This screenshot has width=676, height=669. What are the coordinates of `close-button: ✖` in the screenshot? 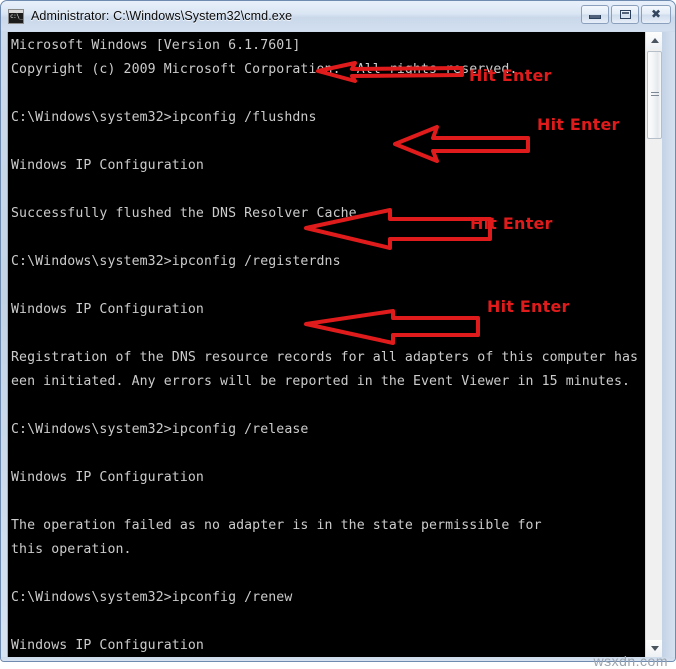 It's located at (656, 14).